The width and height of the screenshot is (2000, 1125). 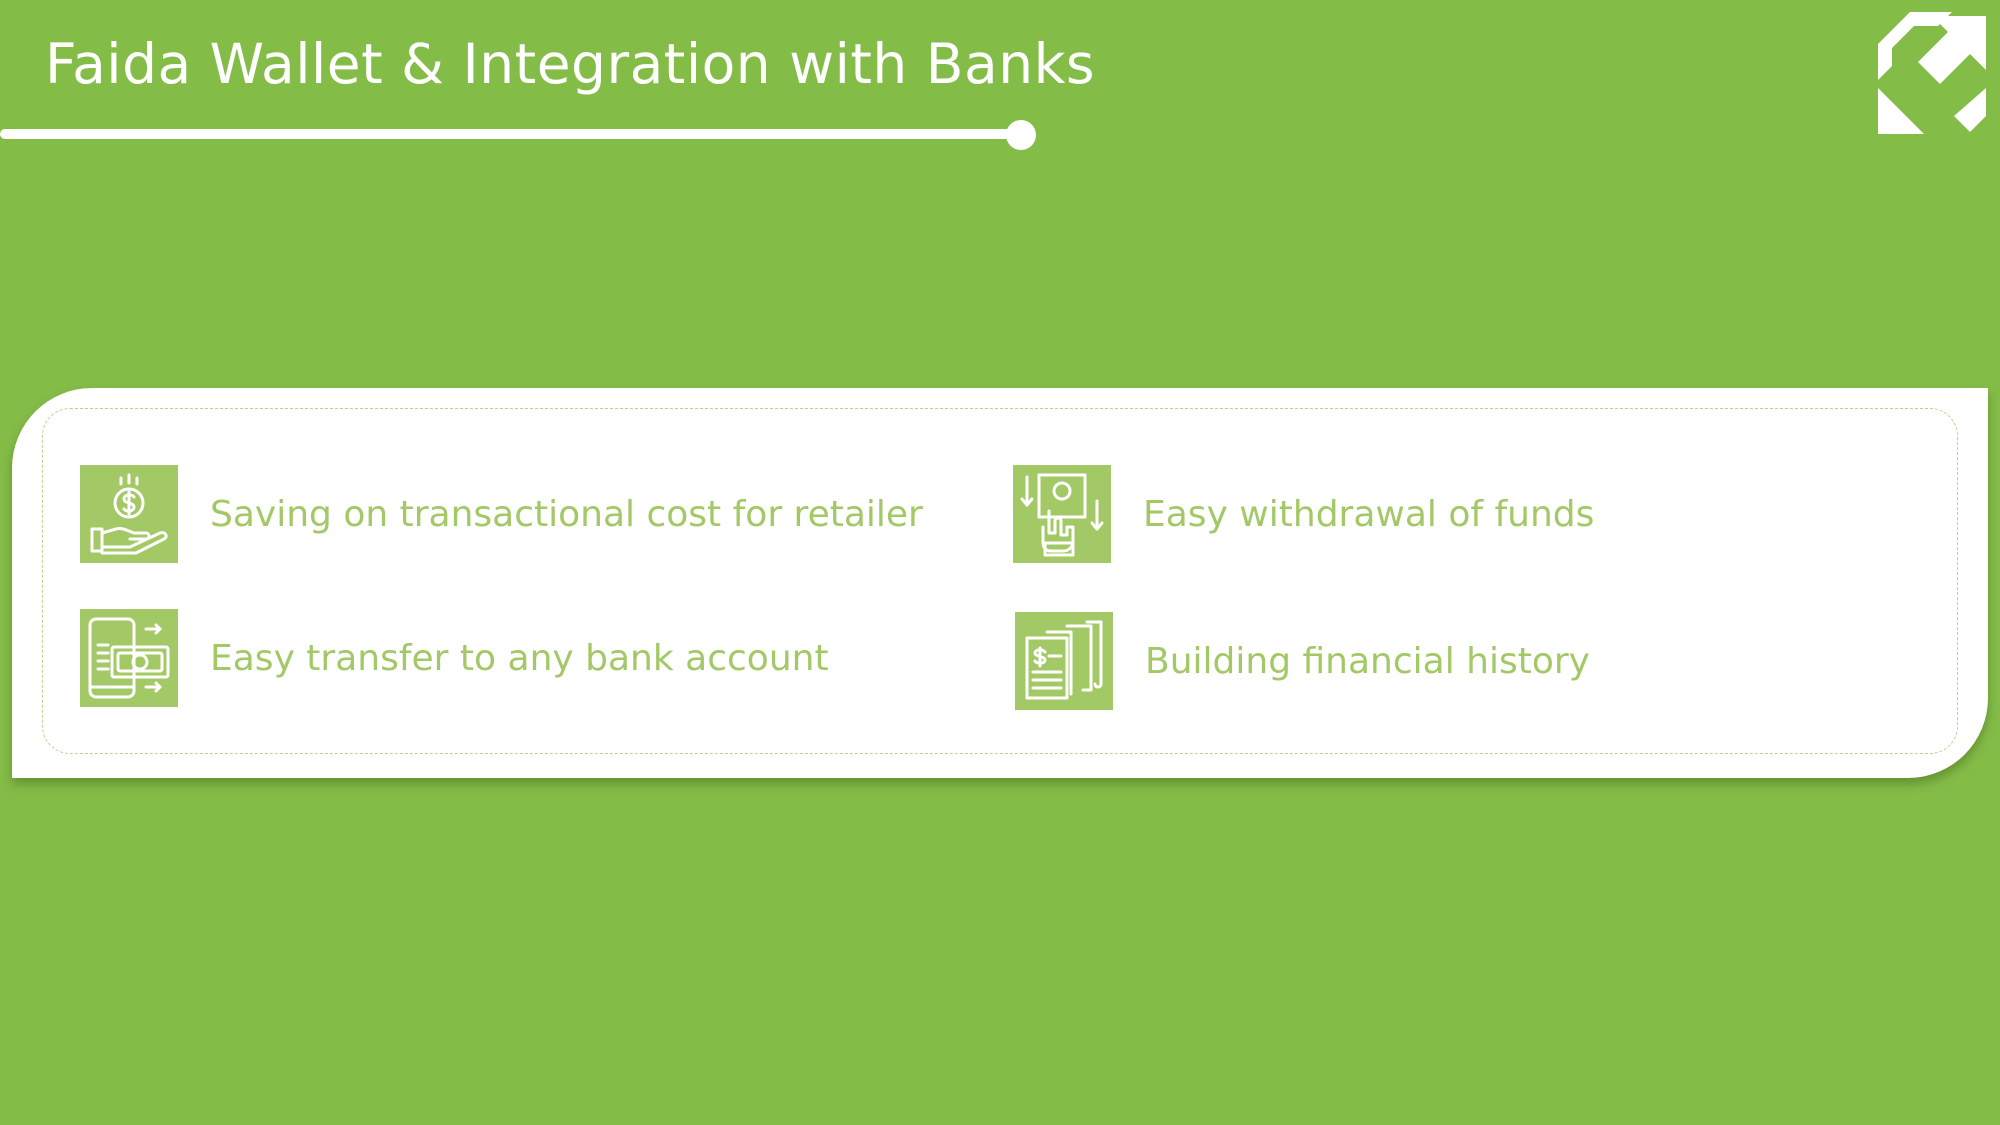 What do you see at coordinates (1932, 73) in the screenshot?
I see `brand-arrow-logo` at bounding box center [1932, 73].